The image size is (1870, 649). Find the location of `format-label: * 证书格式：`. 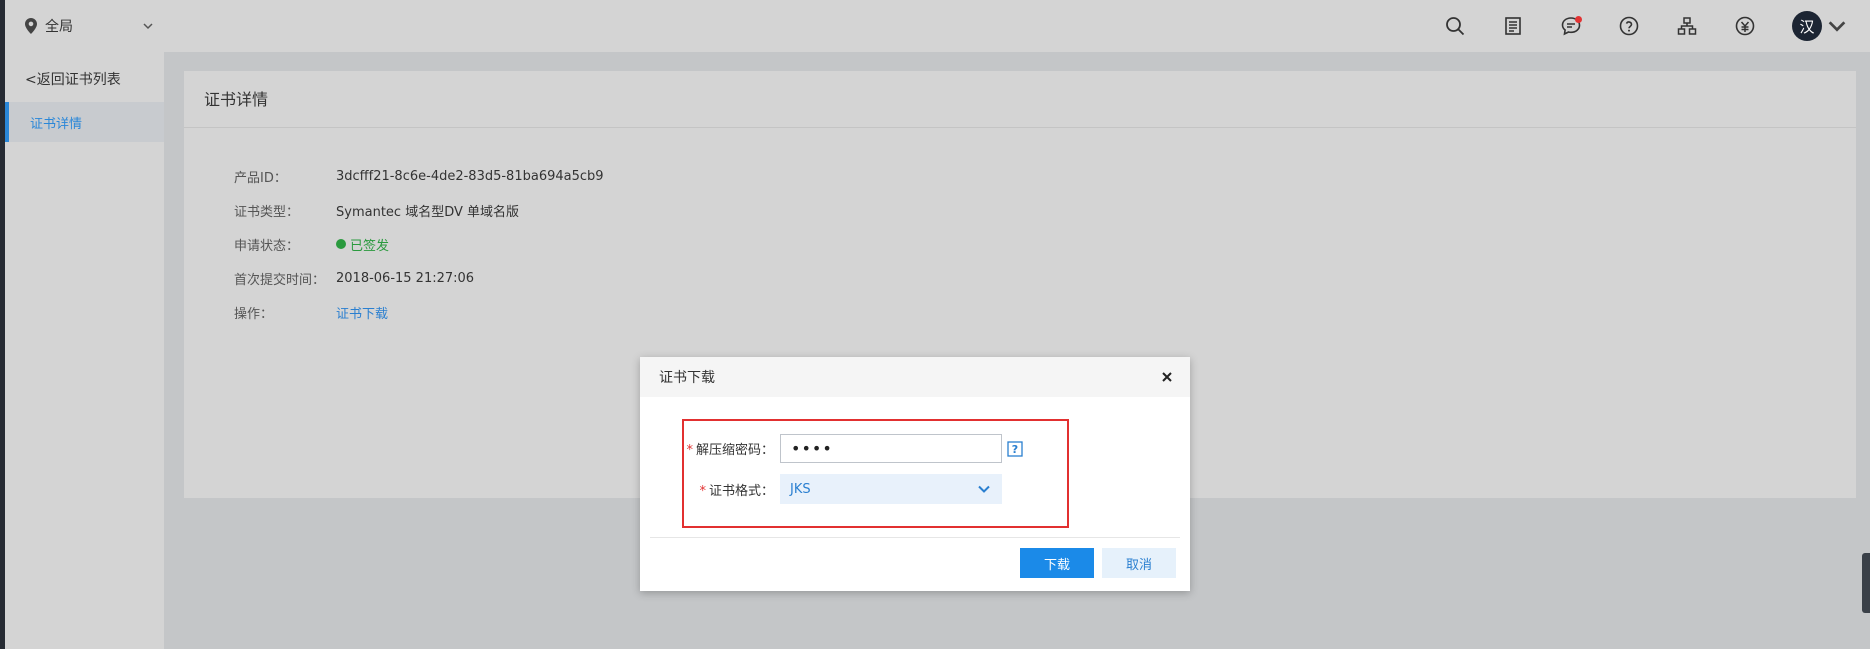

format-label: * 证书格式： is located at coordinates (710, 489).